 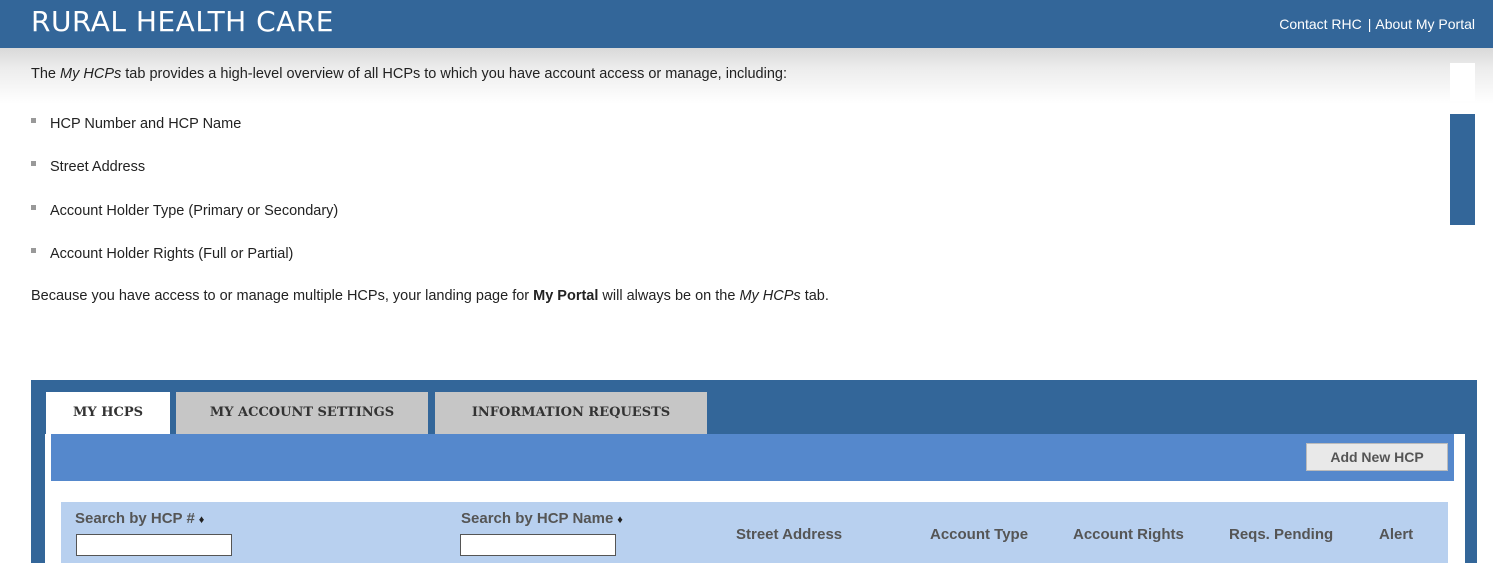 What do you see at coordinates (46, 74) in the screenshot?
I see `intro-text-pre: The` at bounding box center [46, 74].